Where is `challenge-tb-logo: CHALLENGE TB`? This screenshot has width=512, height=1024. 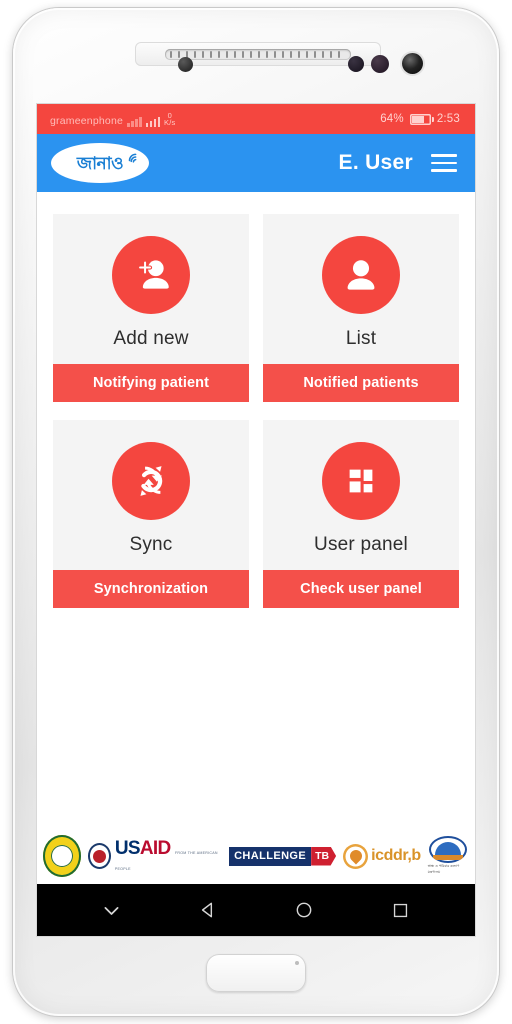
challenge-tb-logo: CHALLENGE TB is located at coordinates (283, 856).